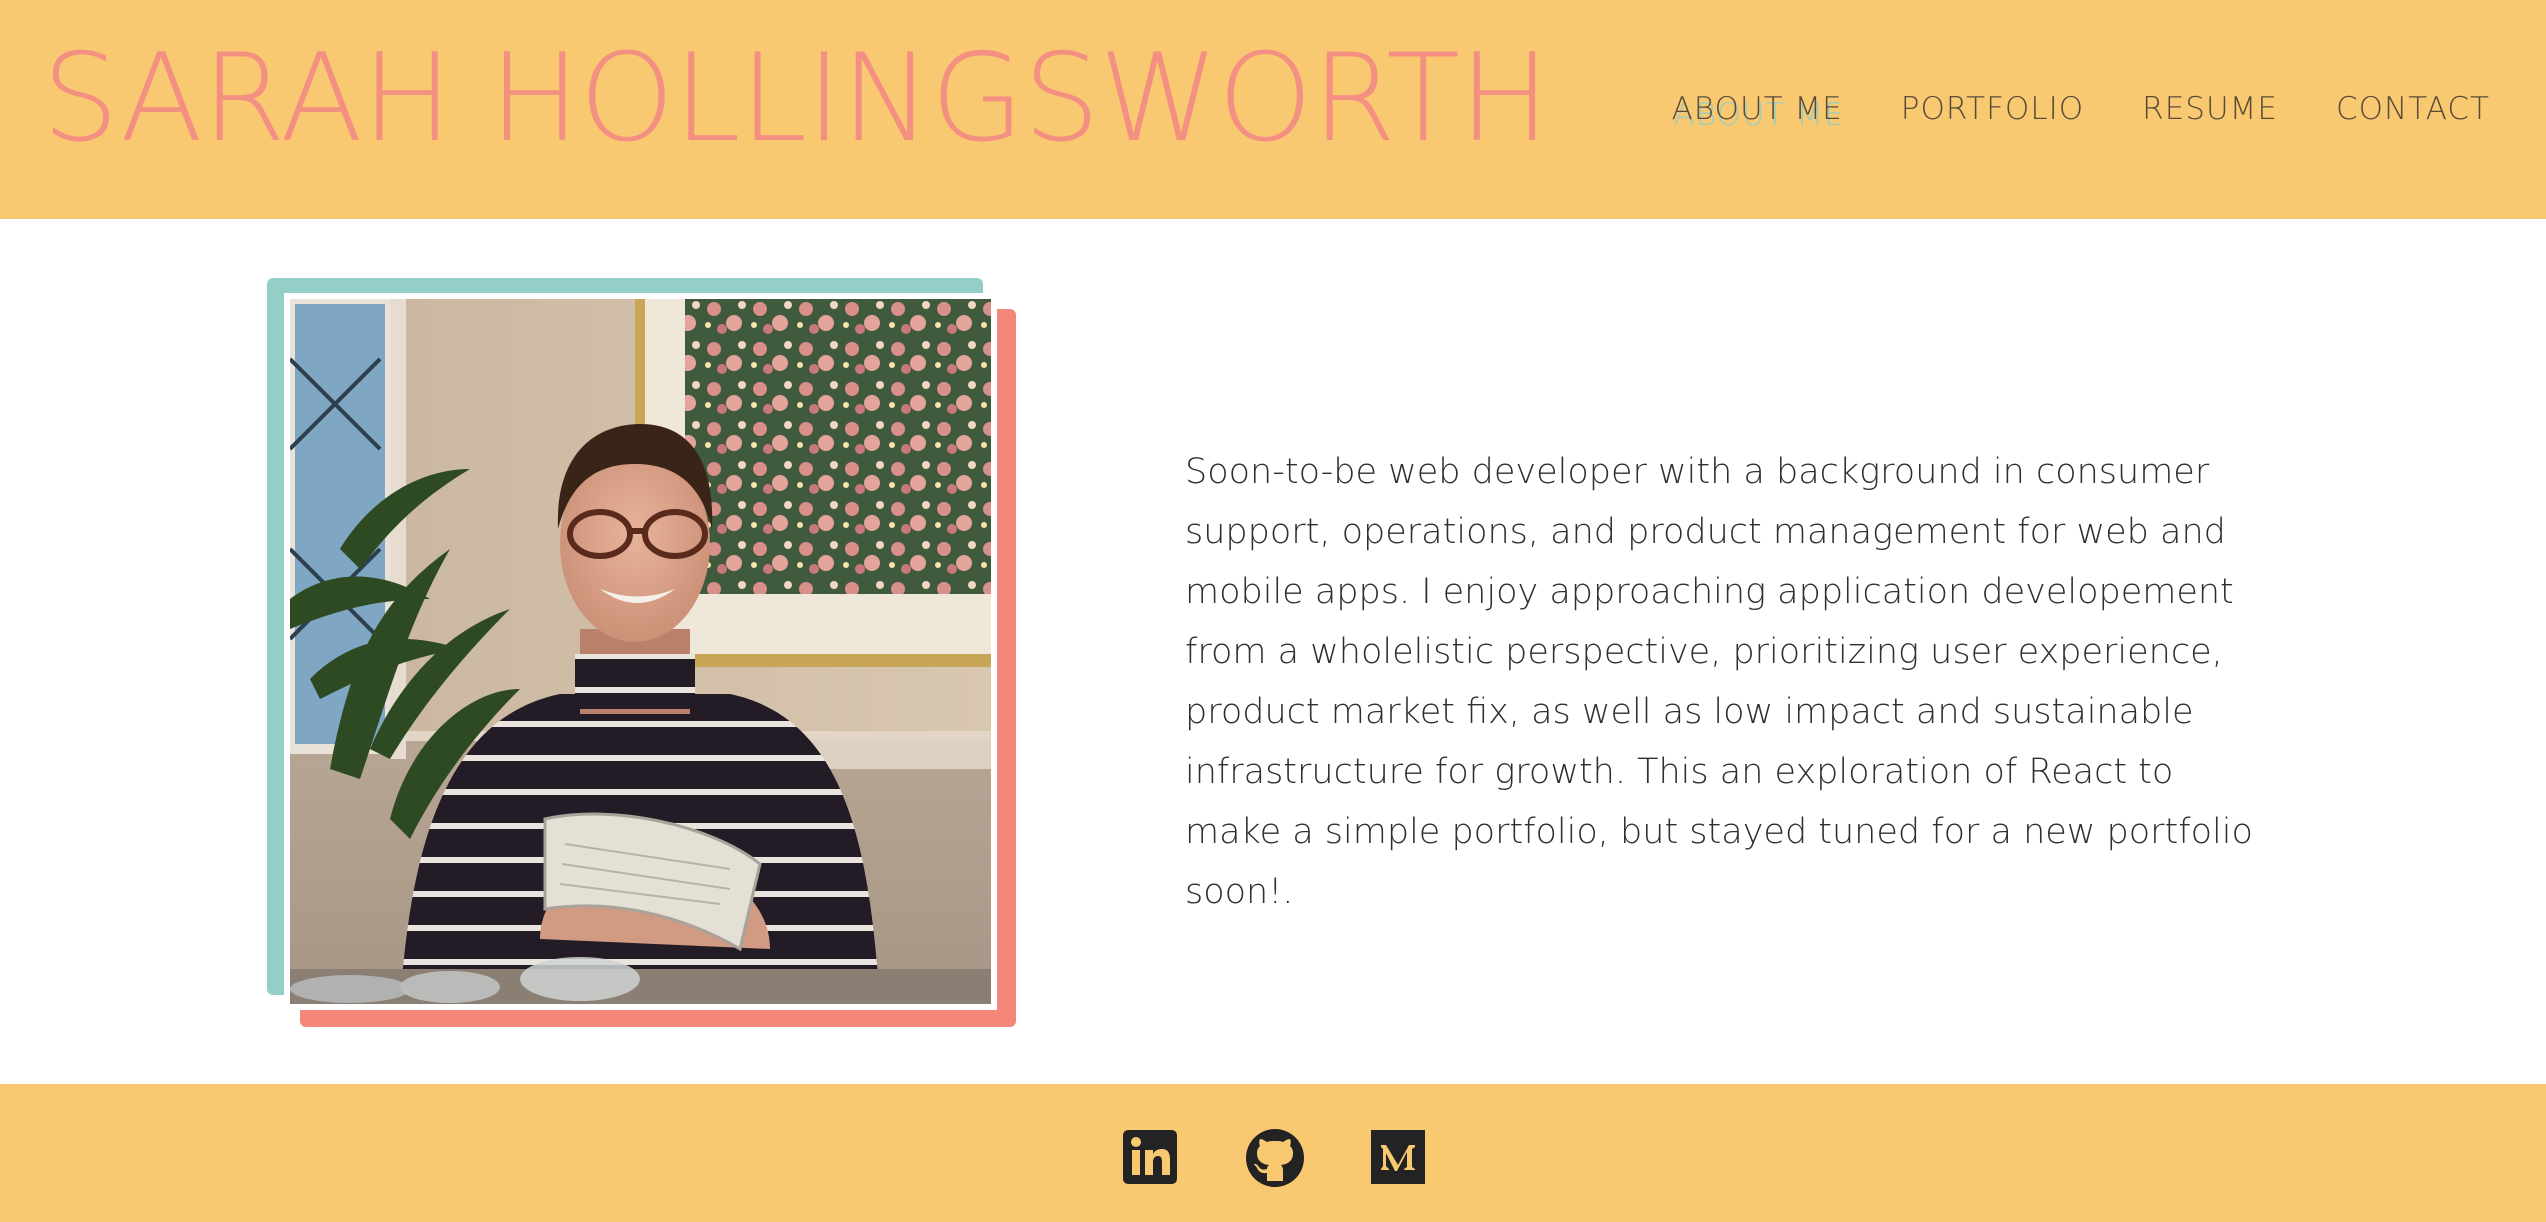  I want to click on linkedin-link, so click(1150, 1157).